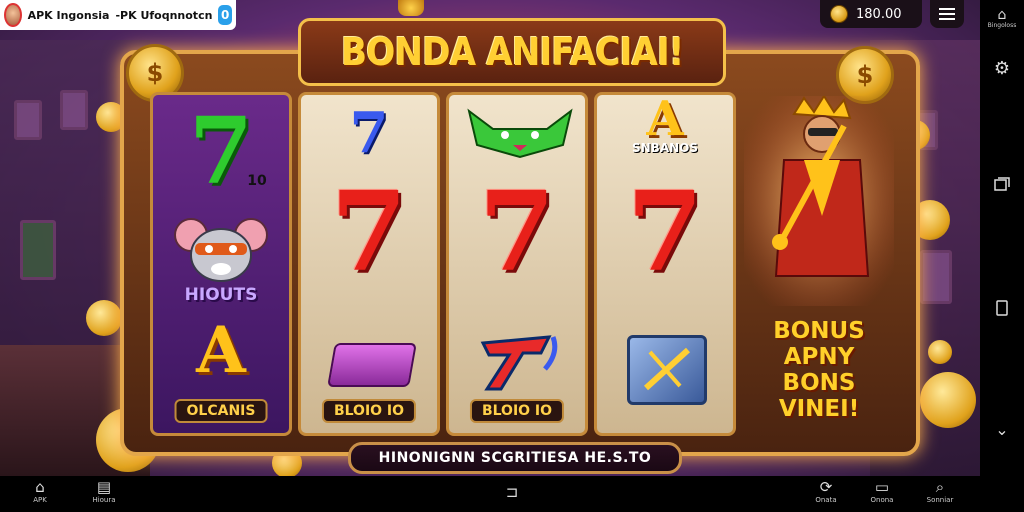 This screenshot has height=512, width=1024. I want to click on square-icon, so click(1002, 310).